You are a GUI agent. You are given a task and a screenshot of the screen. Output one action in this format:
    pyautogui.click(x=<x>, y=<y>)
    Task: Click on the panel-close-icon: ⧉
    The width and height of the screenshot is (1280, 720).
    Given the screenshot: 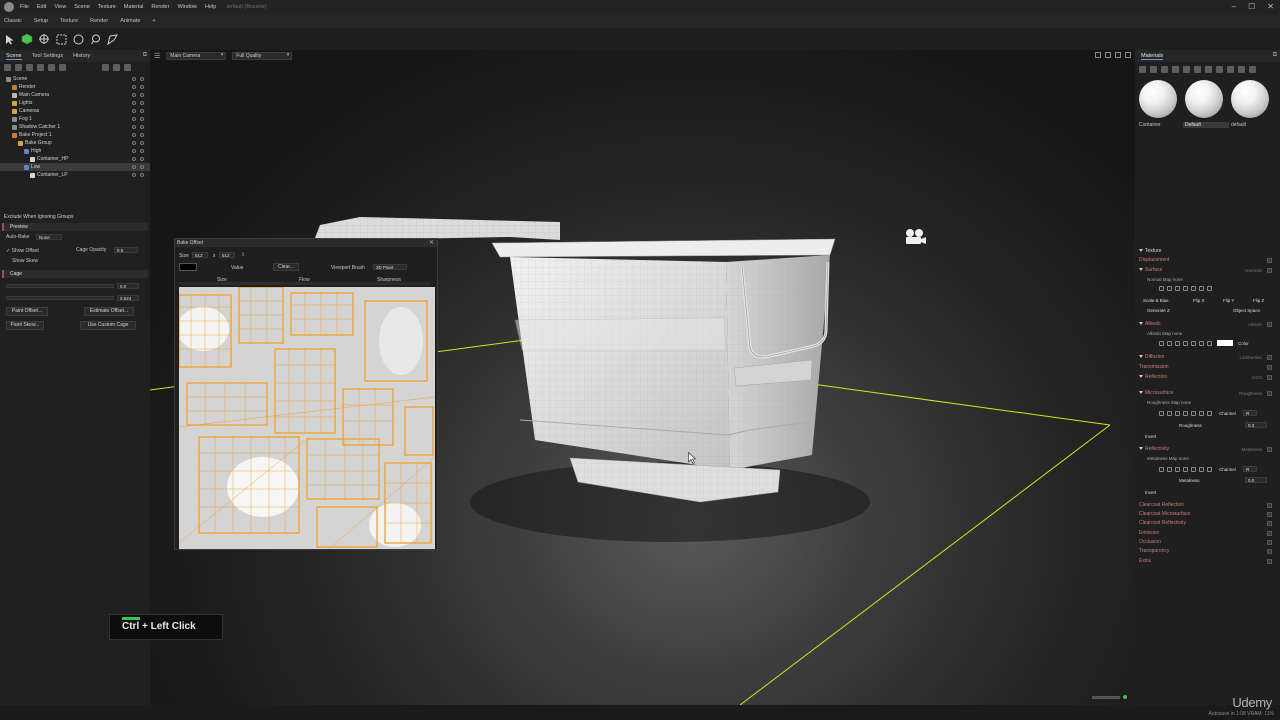 What is the action you would take?
    pyautogui.click(x=145, y=55)
    